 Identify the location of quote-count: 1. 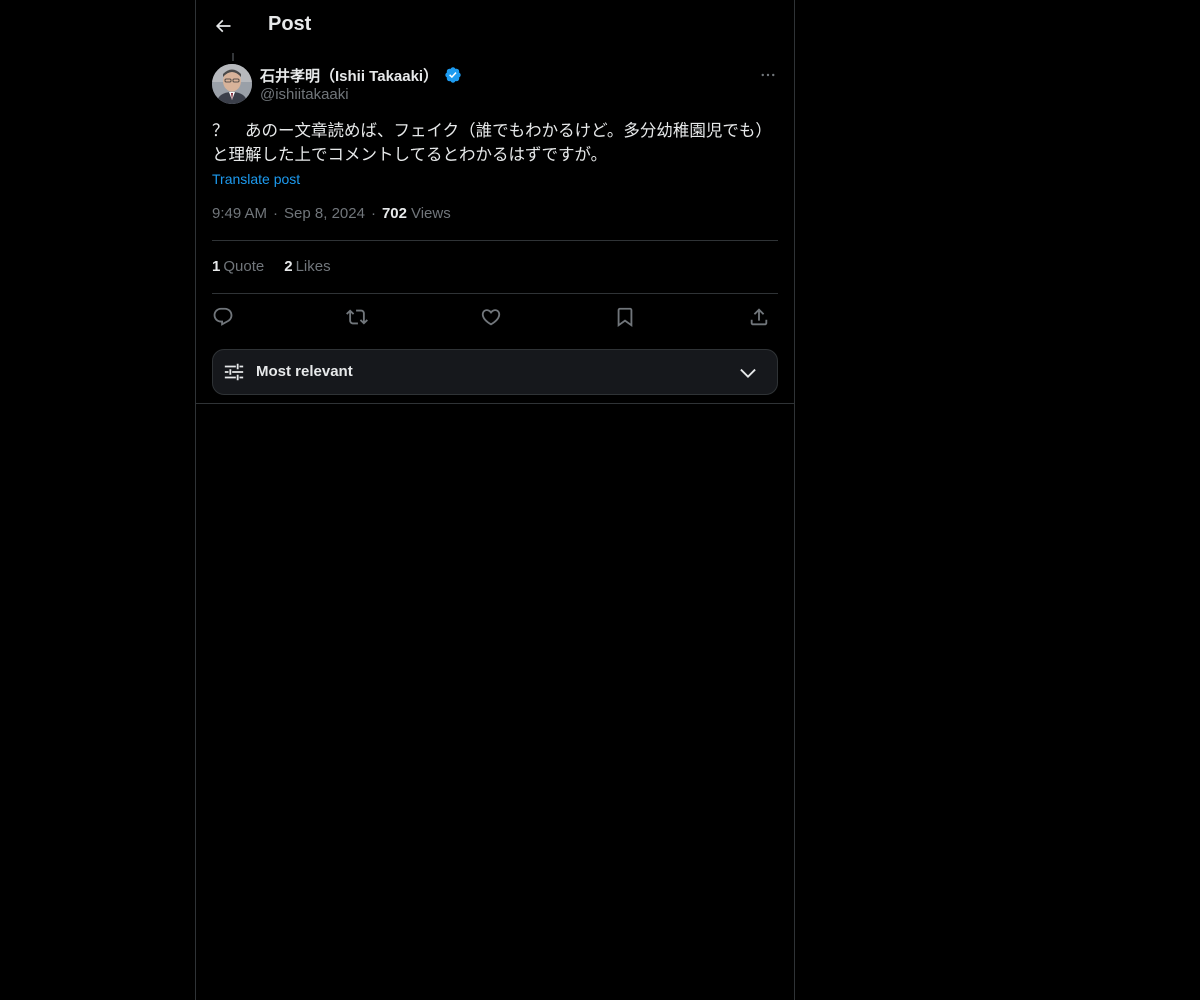
(216, 266).